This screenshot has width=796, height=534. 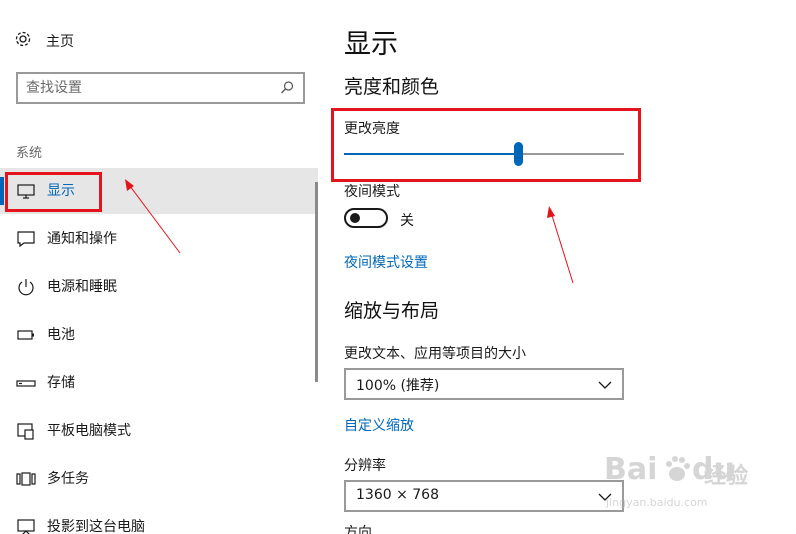 I want to click on gear-icon, so click(x=23, y=41).